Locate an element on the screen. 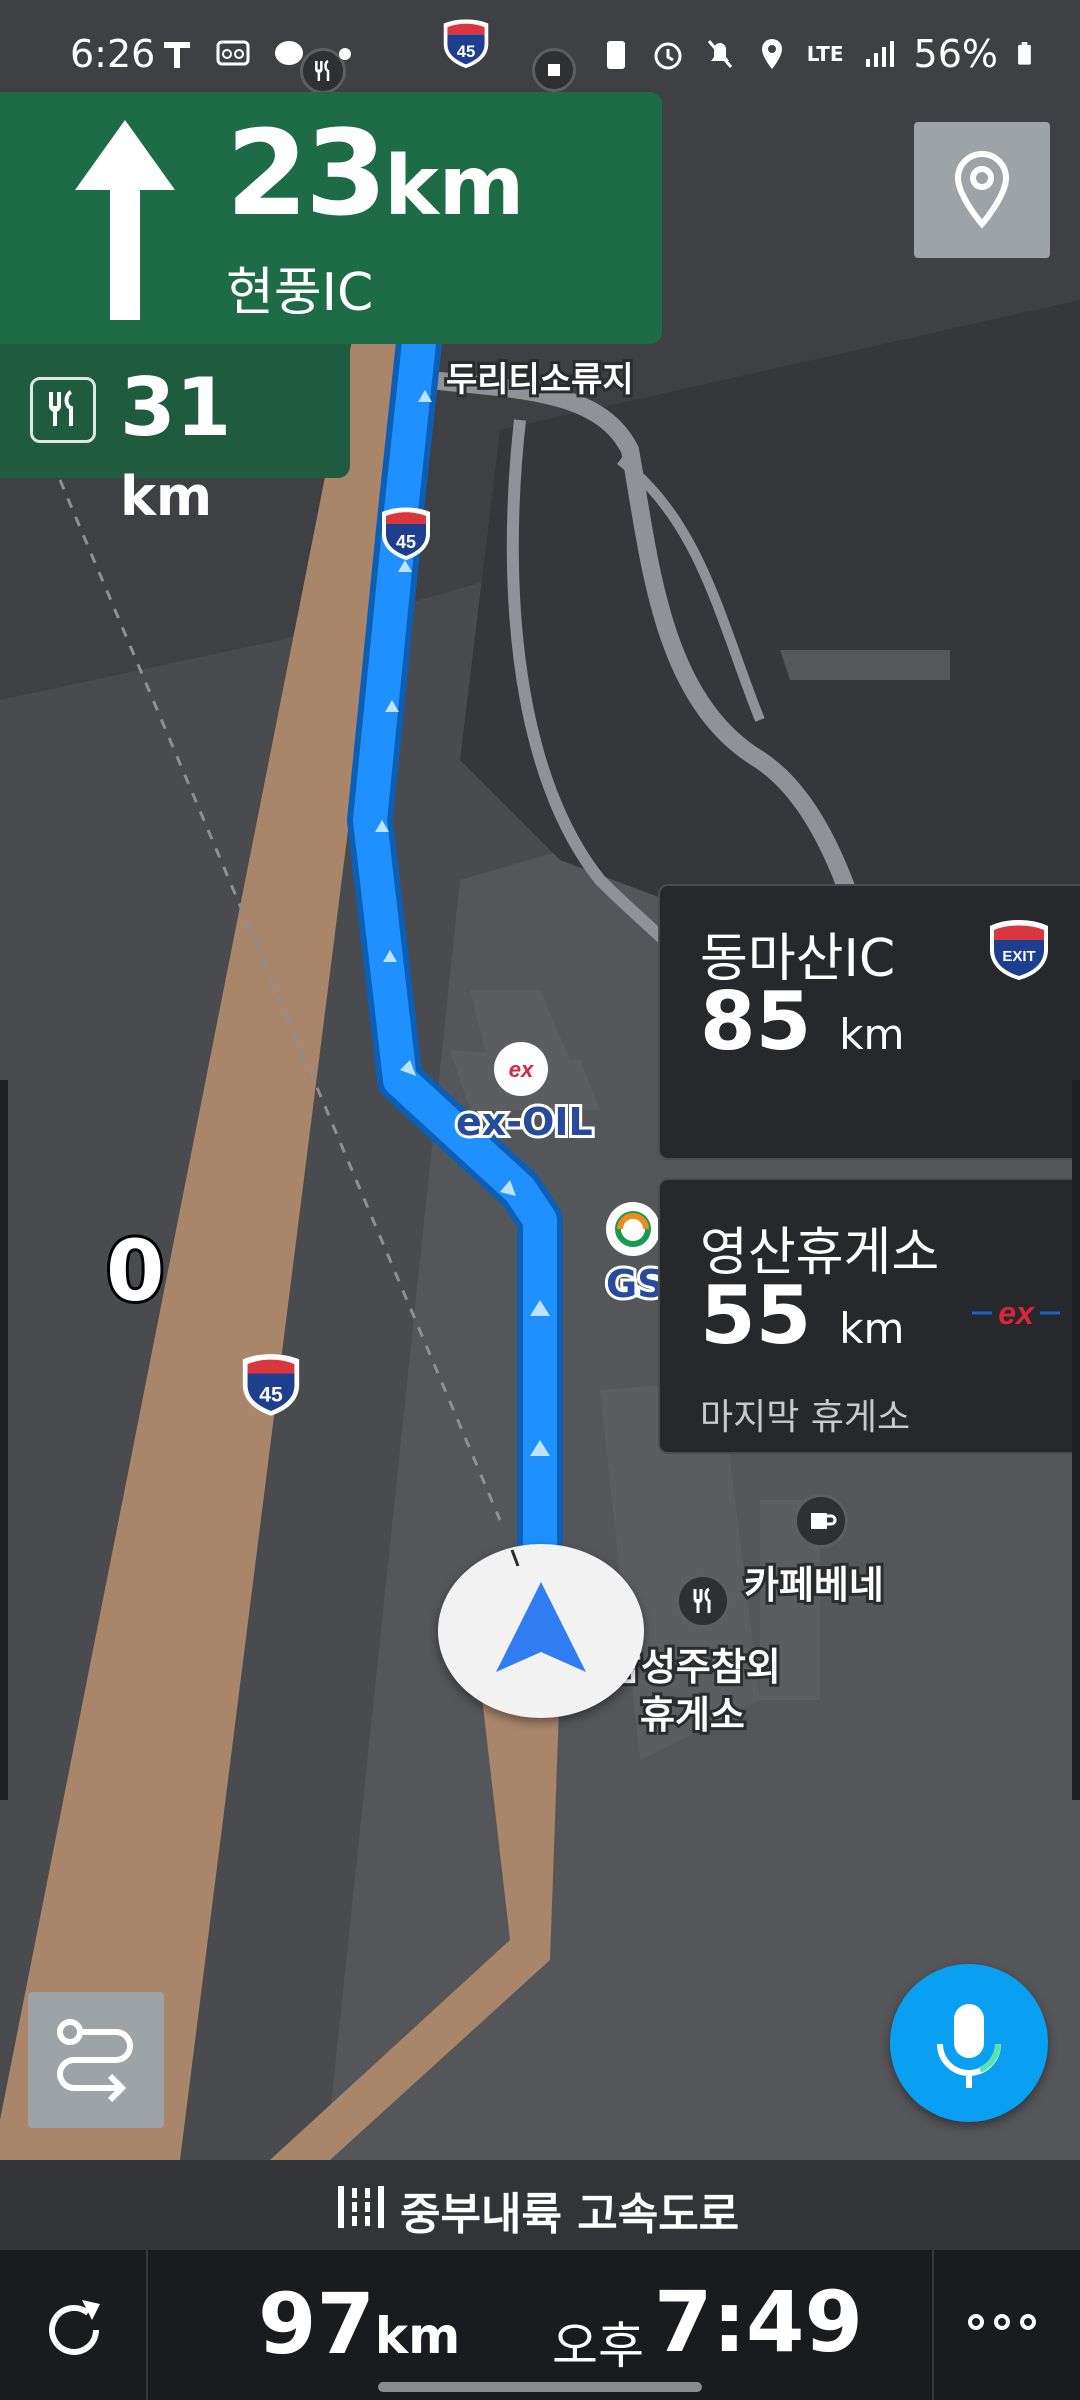 The image size is (1080, 2400). exit-badge-icon: EXIT is located at coordinates (1019, 950).